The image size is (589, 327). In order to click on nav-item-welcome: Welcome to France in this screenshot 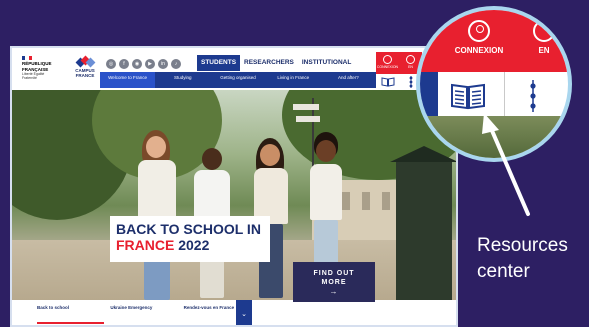, I will do `click(128, 80)`.